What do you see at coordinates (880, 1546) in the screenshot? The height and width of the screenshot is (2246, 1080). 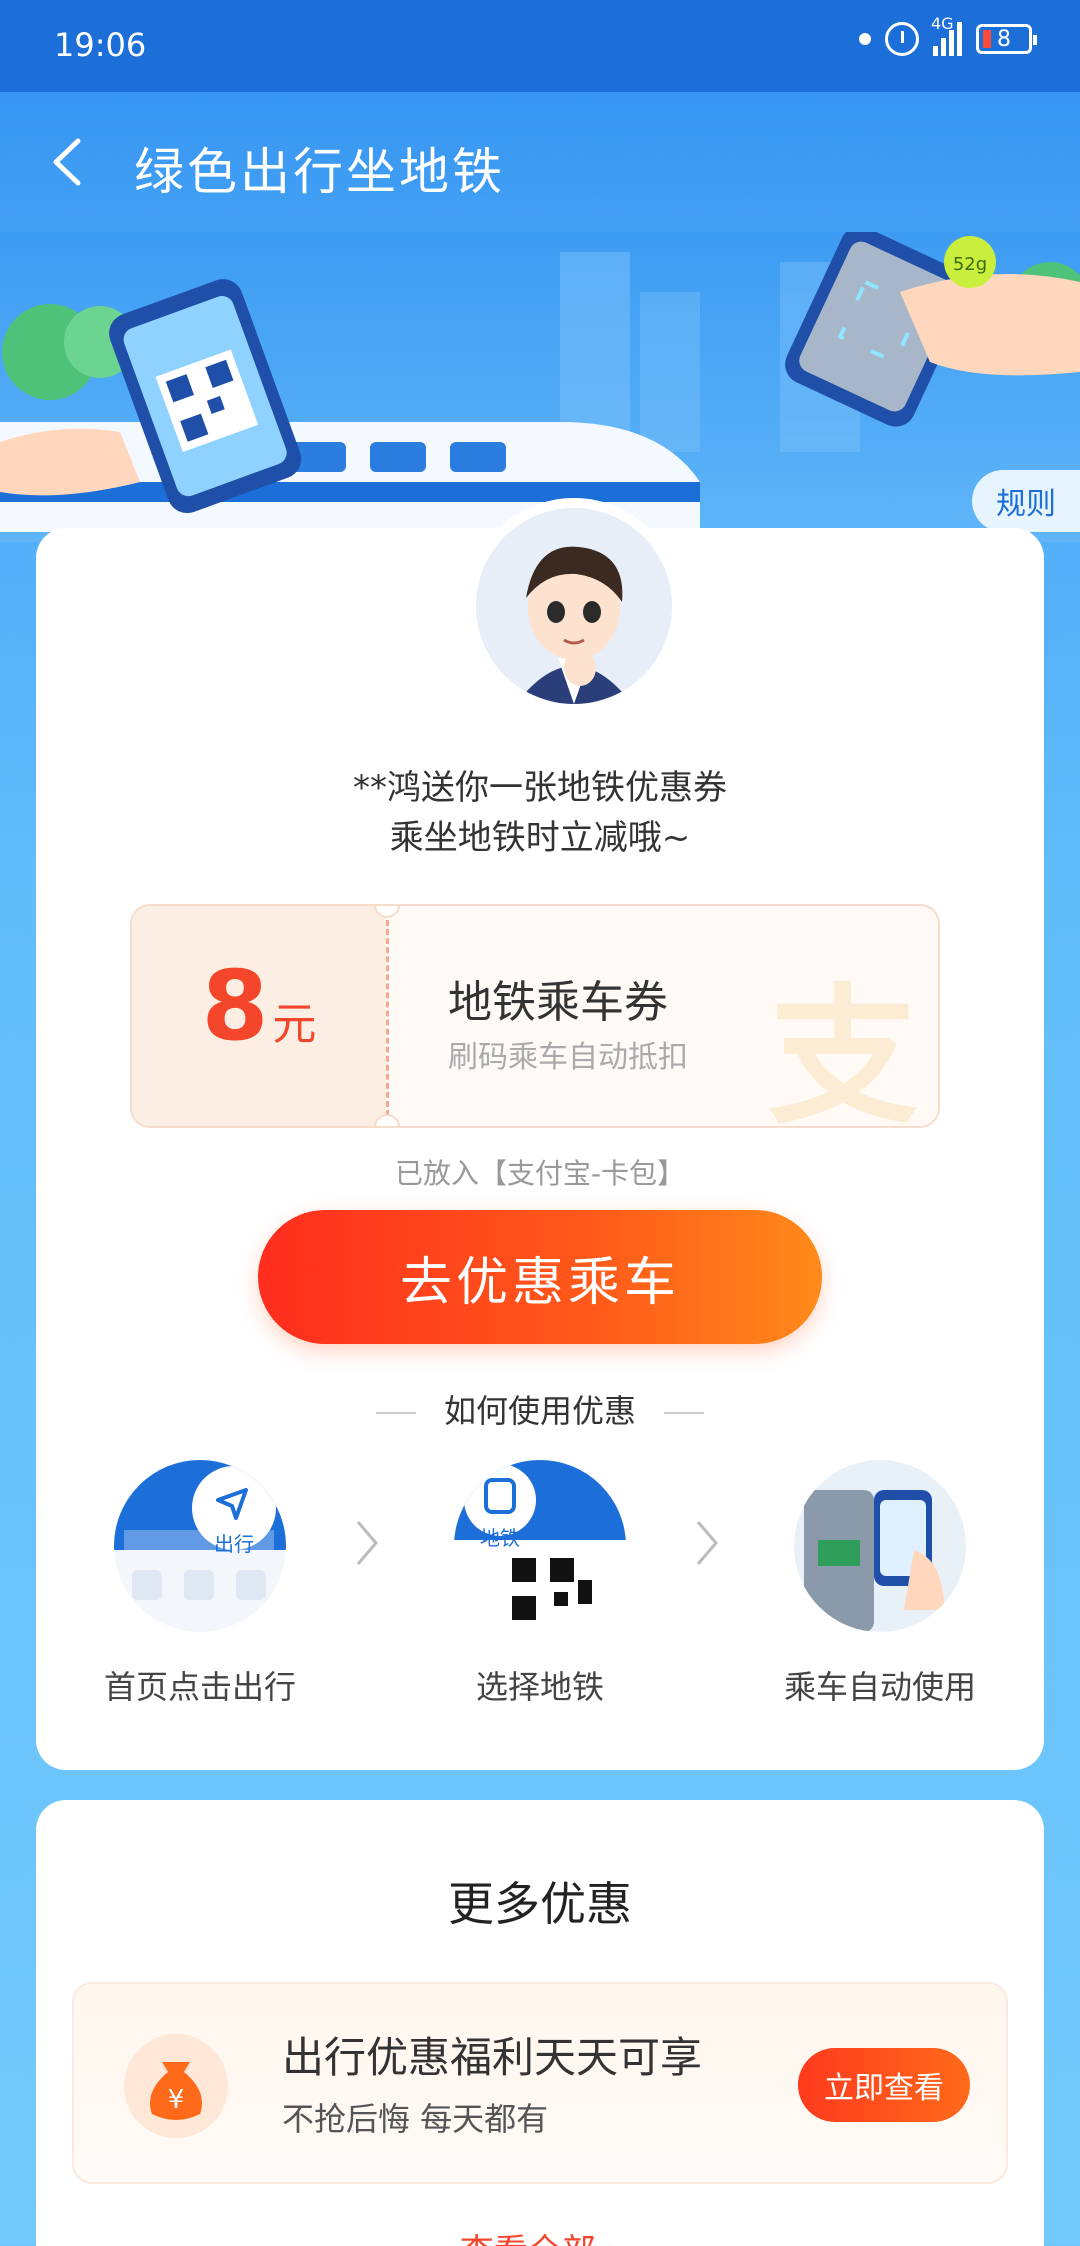 I see `step3-image` at bounding box center [880, 1546].